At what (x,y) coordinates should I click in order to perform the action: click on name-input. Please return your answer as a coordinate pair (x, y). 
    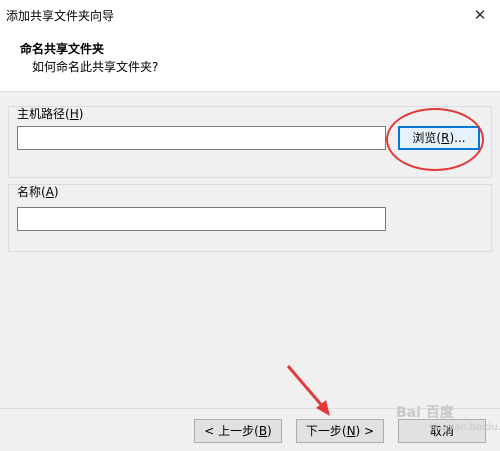
    Looking at the image, I should click on (201, 219).